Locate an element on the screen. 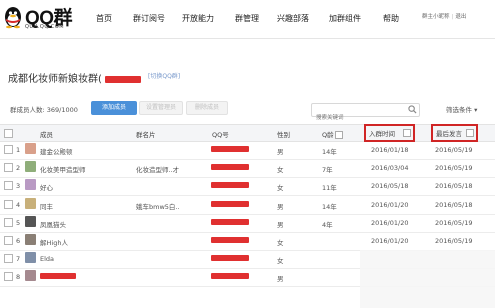 This screenshot has width=495, height=308. member-card: 化妆造型师..才 is located at coordinates (158, 170).